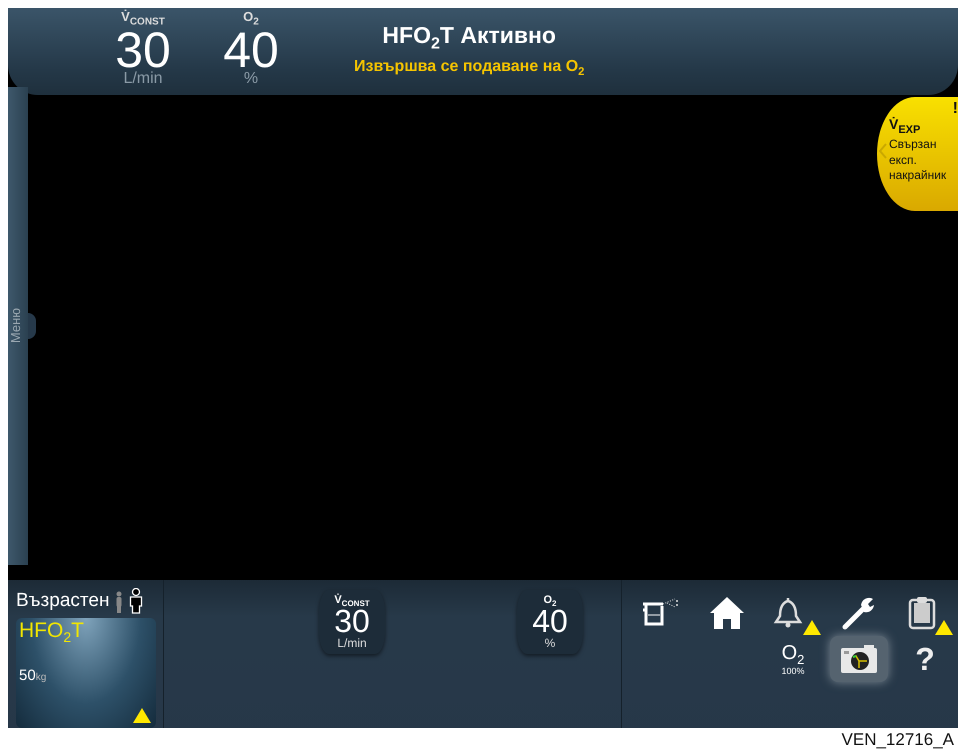  I want to click on screenshot-button, so click(859, 659).